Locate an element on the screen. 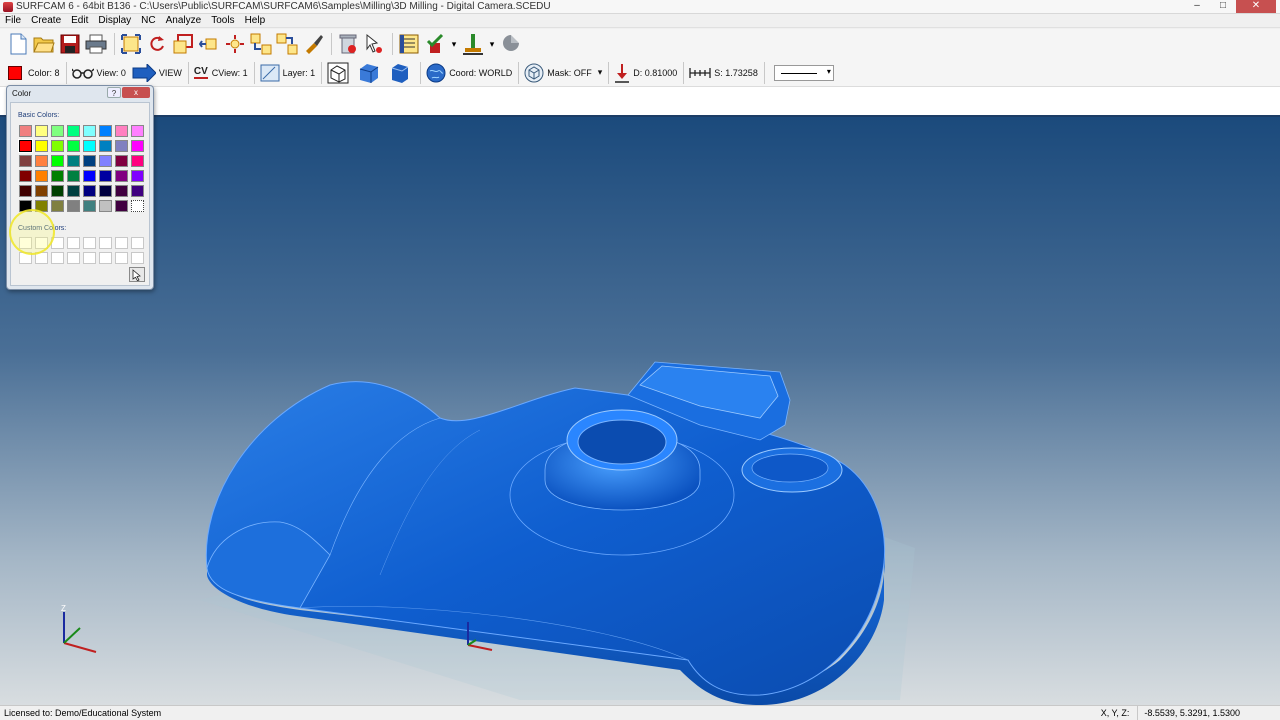 This screenshot has height=720, width=1280. menu-edit: Edit is located at coordinates (79, 20).